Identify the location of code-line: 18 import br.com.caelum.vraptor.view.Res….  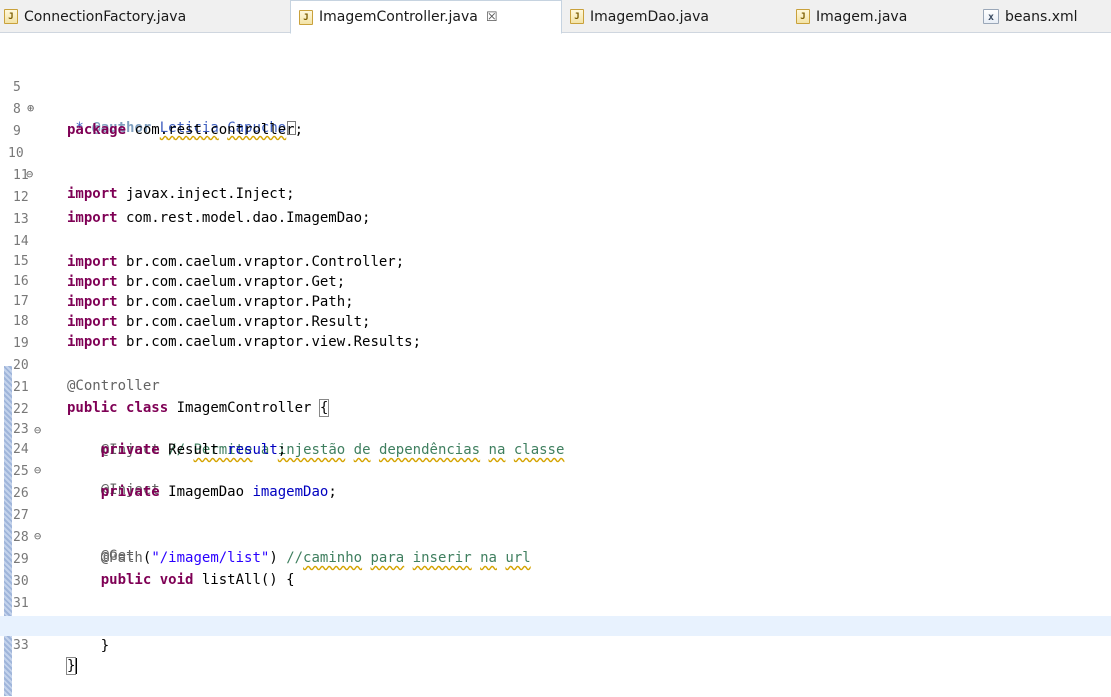
(555, 321).